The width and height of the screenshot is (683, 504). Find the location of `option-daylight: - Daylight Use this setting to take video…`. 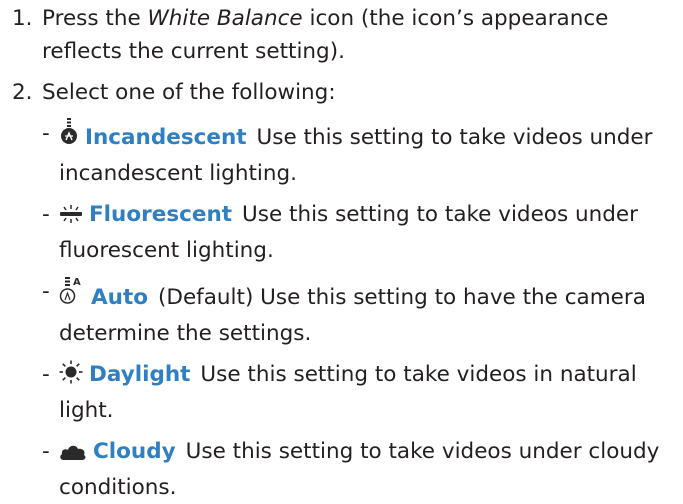

option-daylight: - Daylight Use this setting to take video… is located at coordinates (341, 392).